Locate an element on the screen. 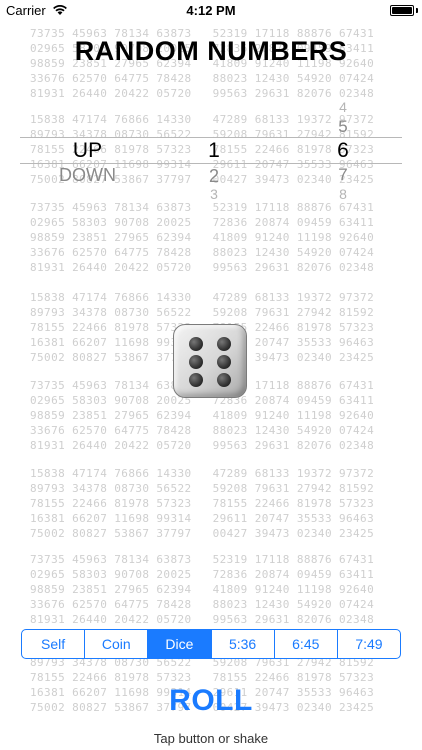 This screenshot has height=750, width=422. picker-second-option: 8 is located at coordinates (343, 194).